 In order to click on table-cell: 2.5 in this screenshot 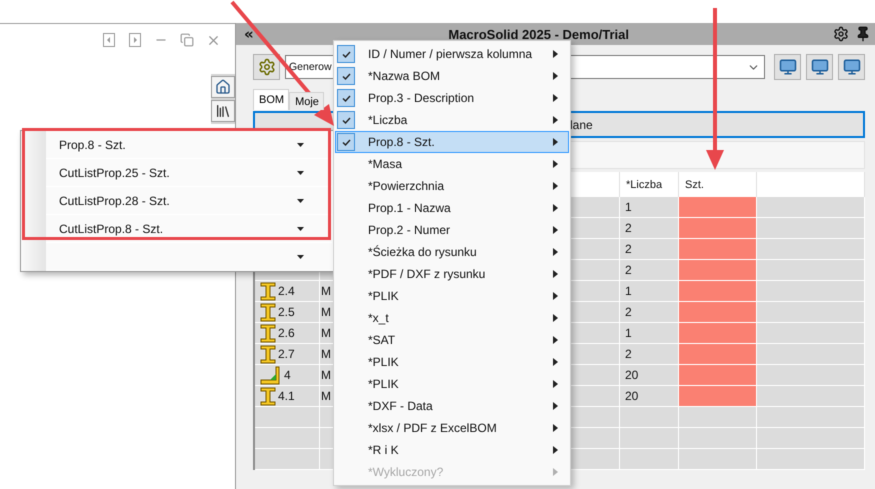, I will do `click(287, 312)`.